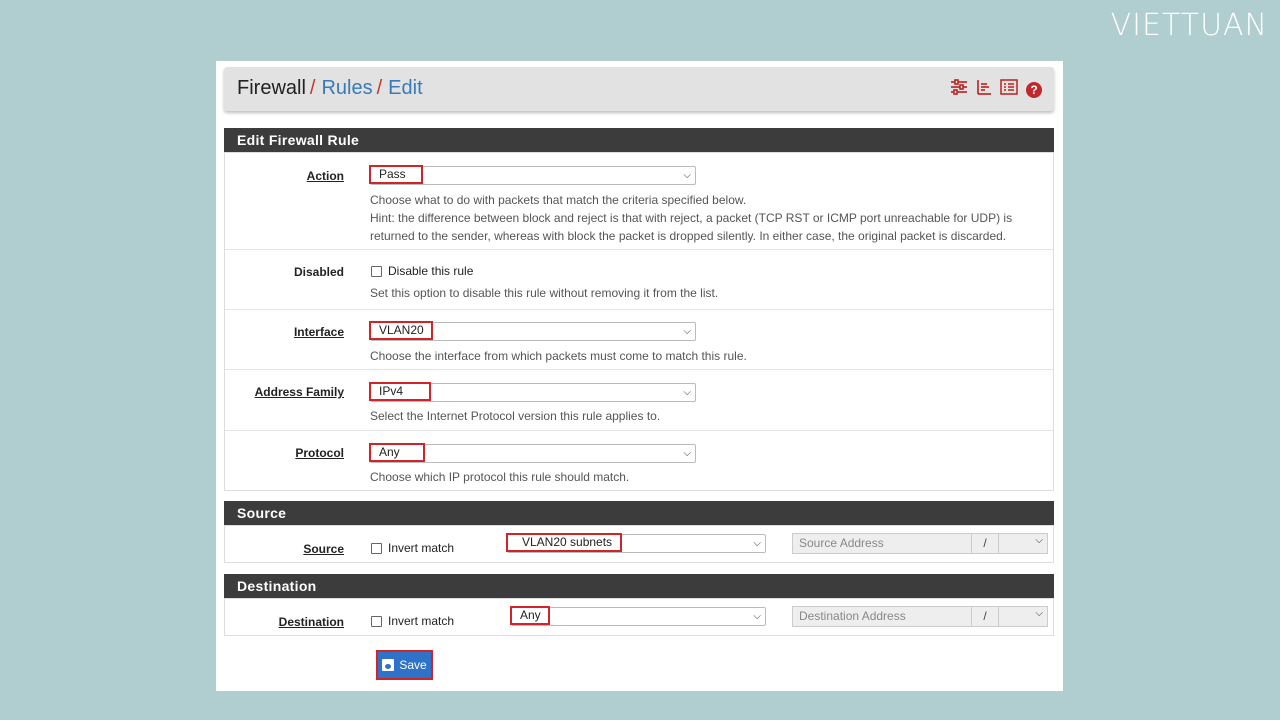  I want to click on sliders-icon, so click(959, 89).